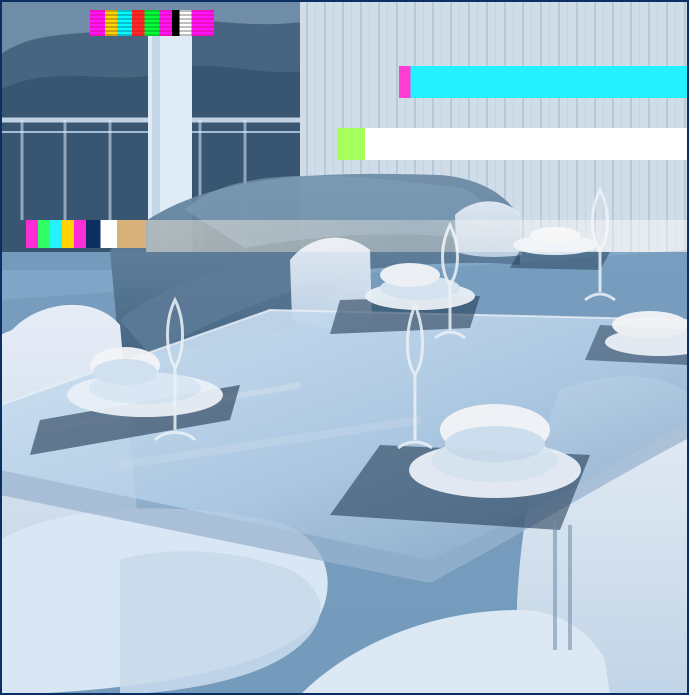 The image size is (689, 695). What do you see at coordinates (417, 236) in the screenshot?
I see `glitch-artifact-tan-band` at bounding box center [417, 236].